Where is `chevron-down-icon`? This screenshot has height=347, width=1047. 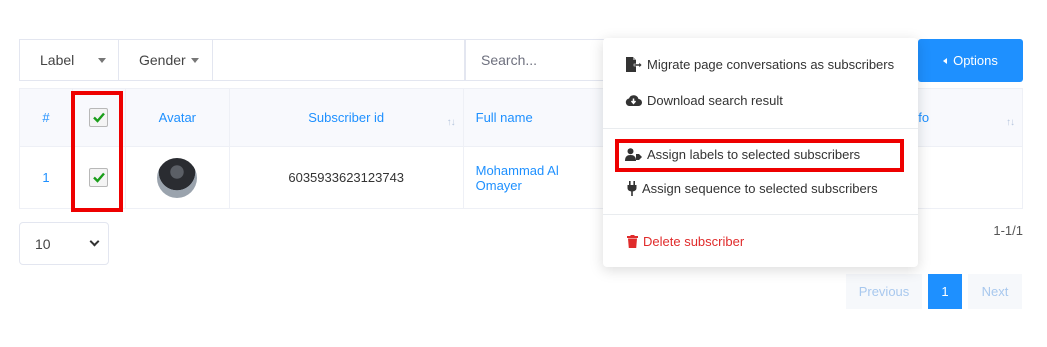
chevron-down-icon is located at coordinates (94, 241).